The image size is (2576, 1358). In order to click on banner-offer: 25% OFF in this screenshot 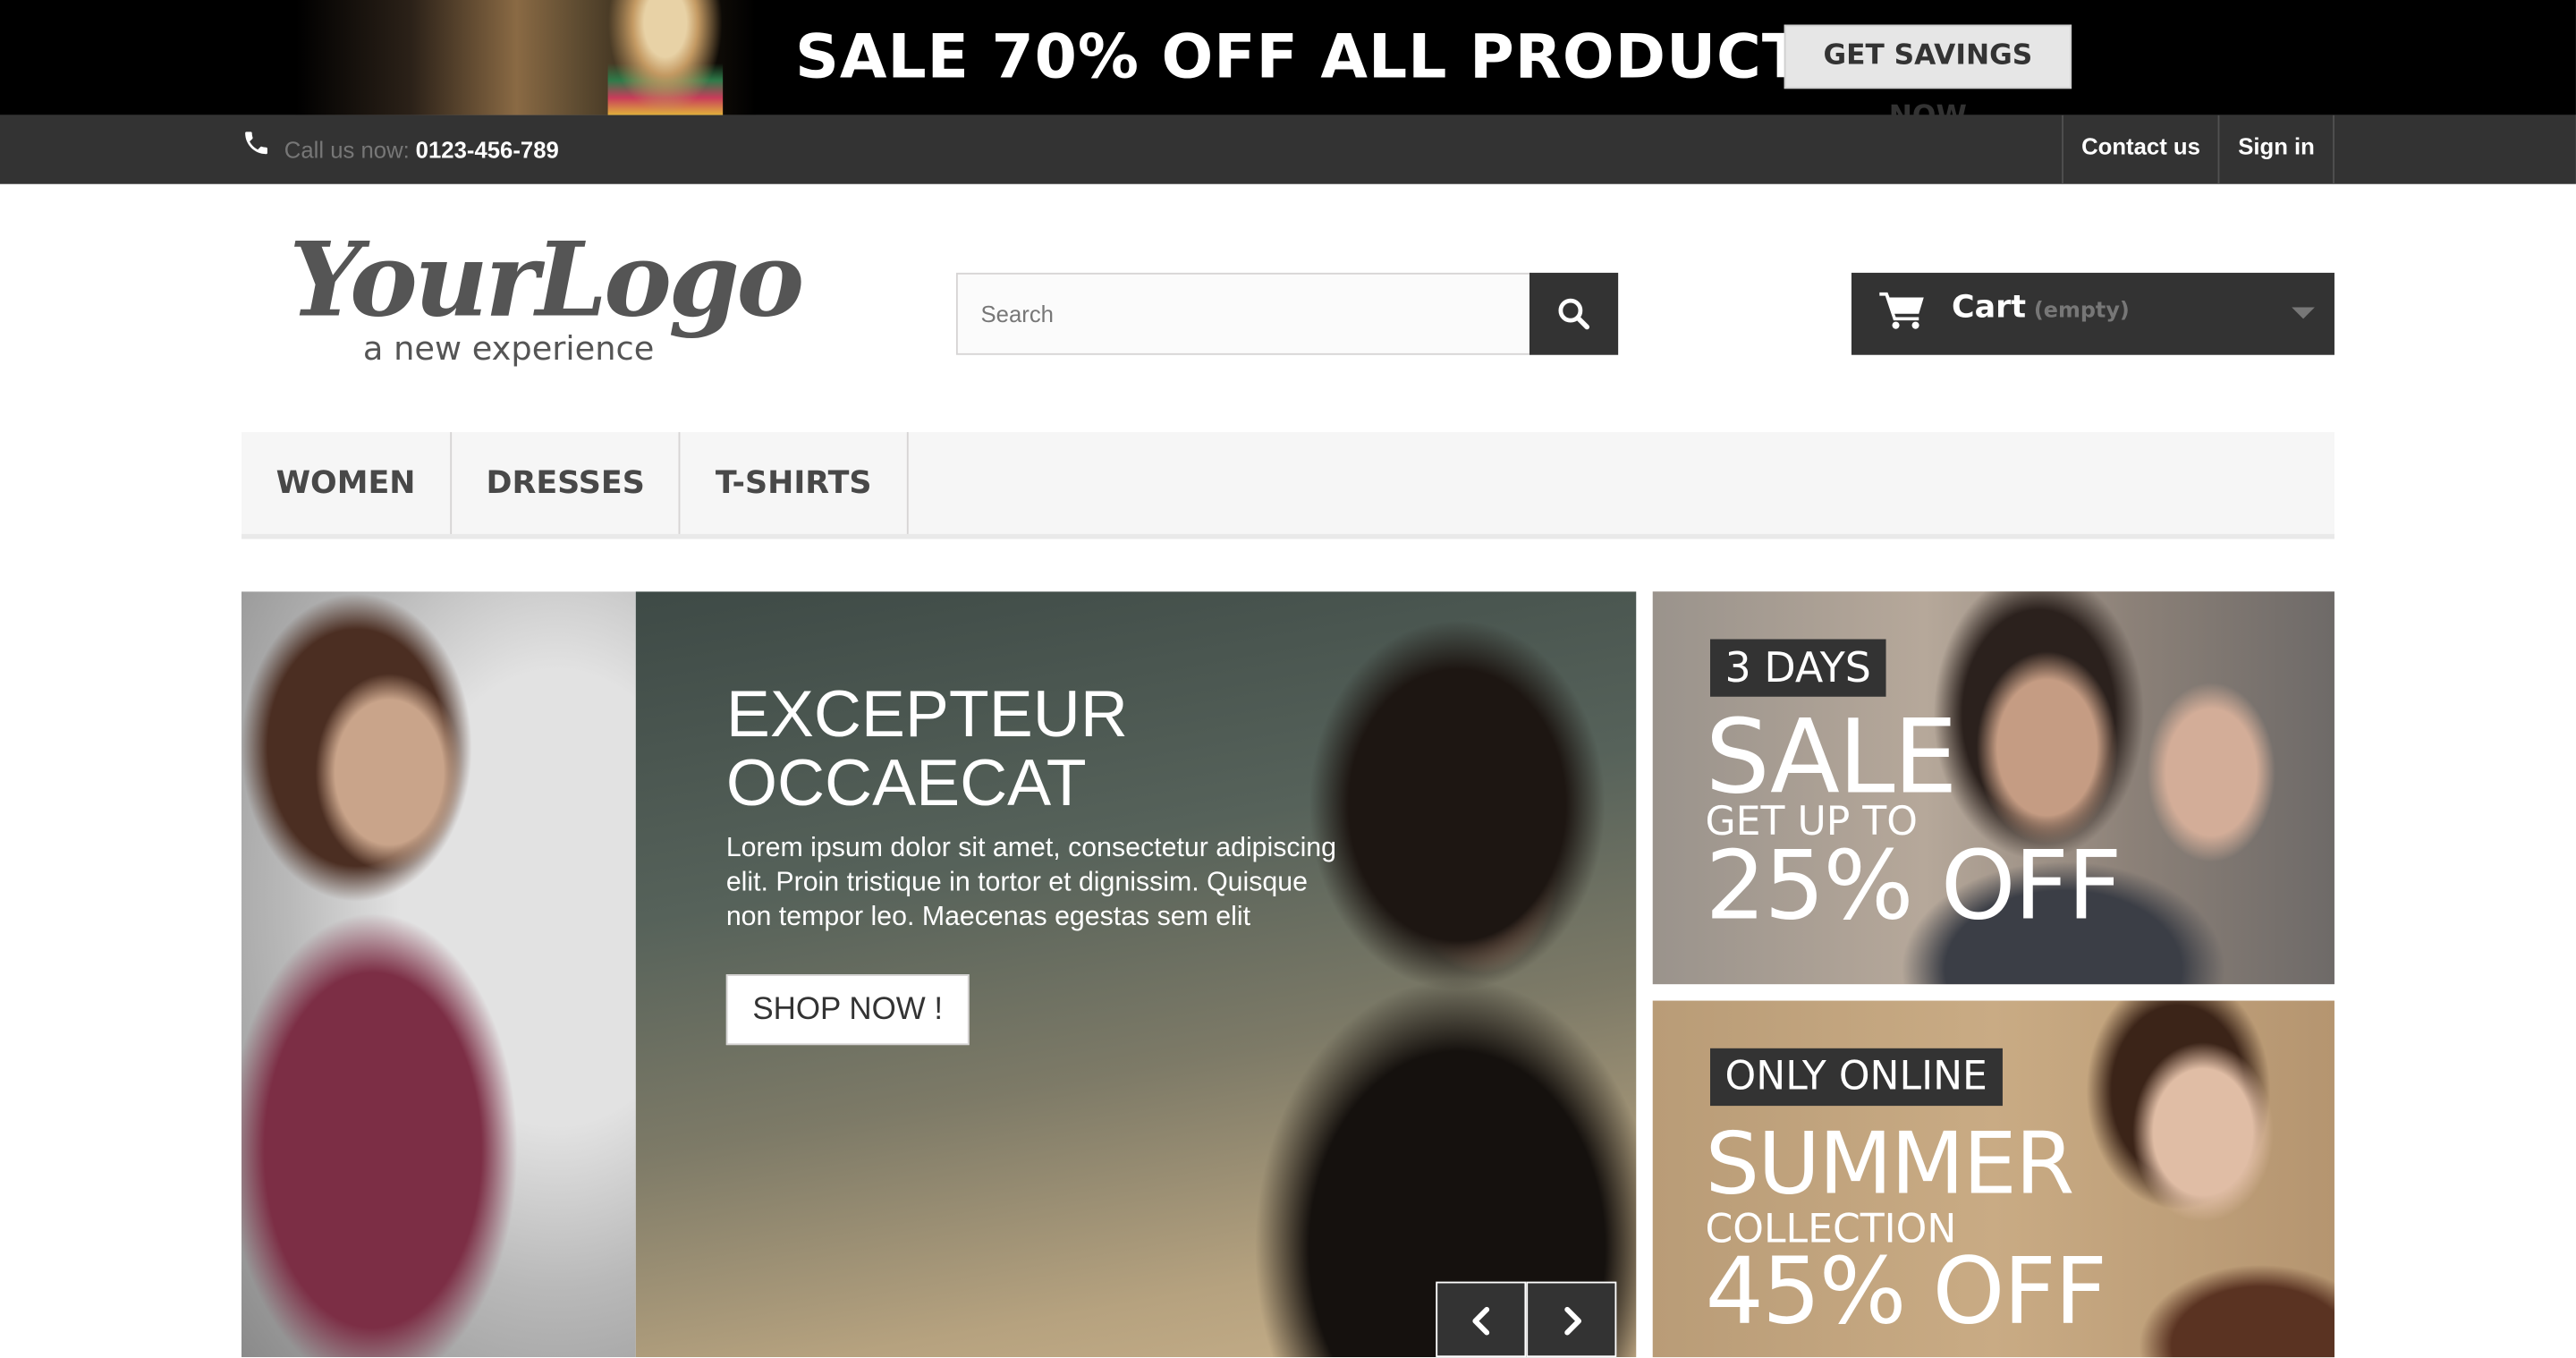, I will do `click(1913, 885)`.